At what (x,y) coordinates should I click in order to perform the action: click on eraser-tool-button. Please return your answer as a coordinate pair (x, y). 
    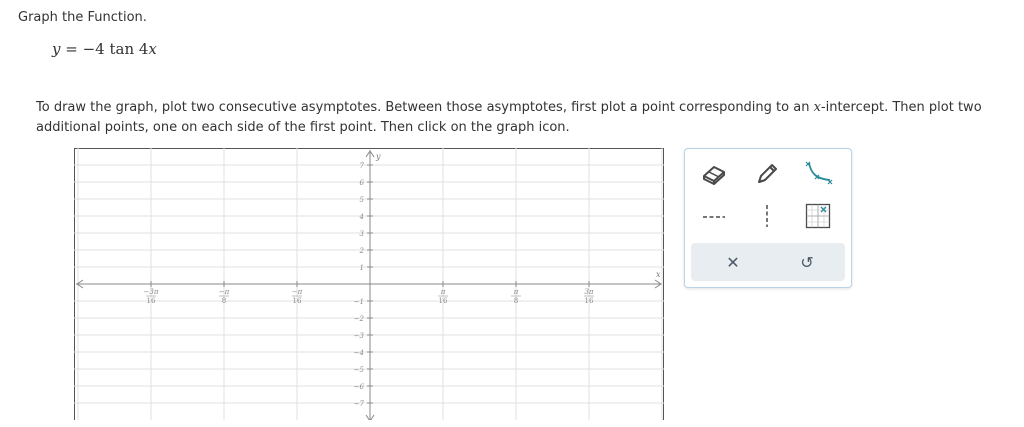
    Looking at the image, I should click on (714, 174).